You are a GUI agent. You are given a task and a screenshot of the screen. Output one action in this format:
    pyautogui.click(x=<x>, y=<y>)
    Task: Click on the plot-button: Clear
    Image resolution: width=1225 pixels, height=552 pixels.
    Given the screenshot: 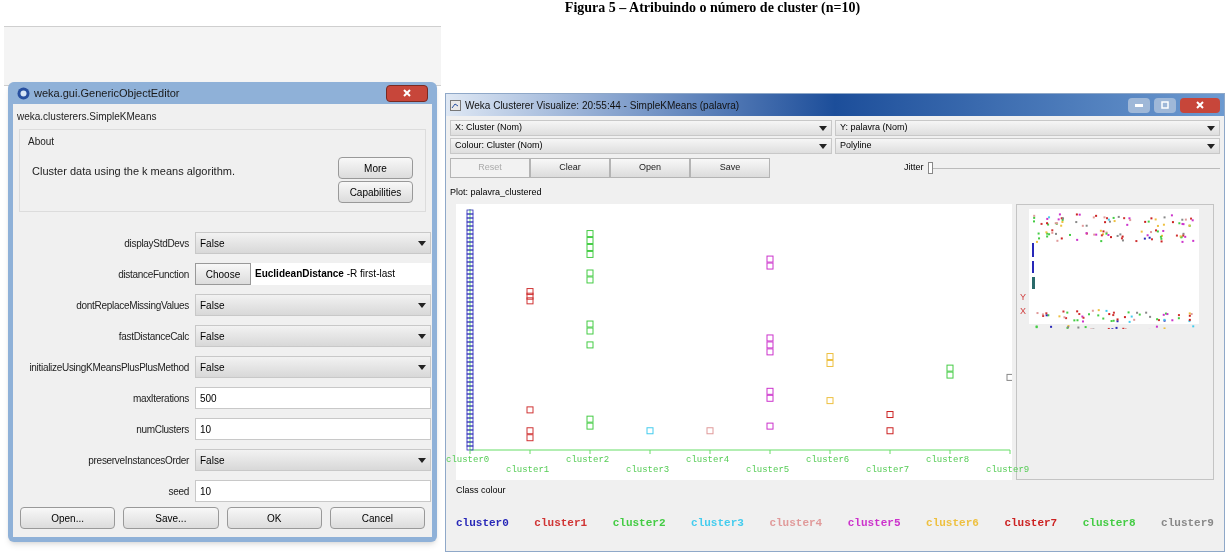 What is the action you would take?
    pyautogui.click(x=570, y=168)
    